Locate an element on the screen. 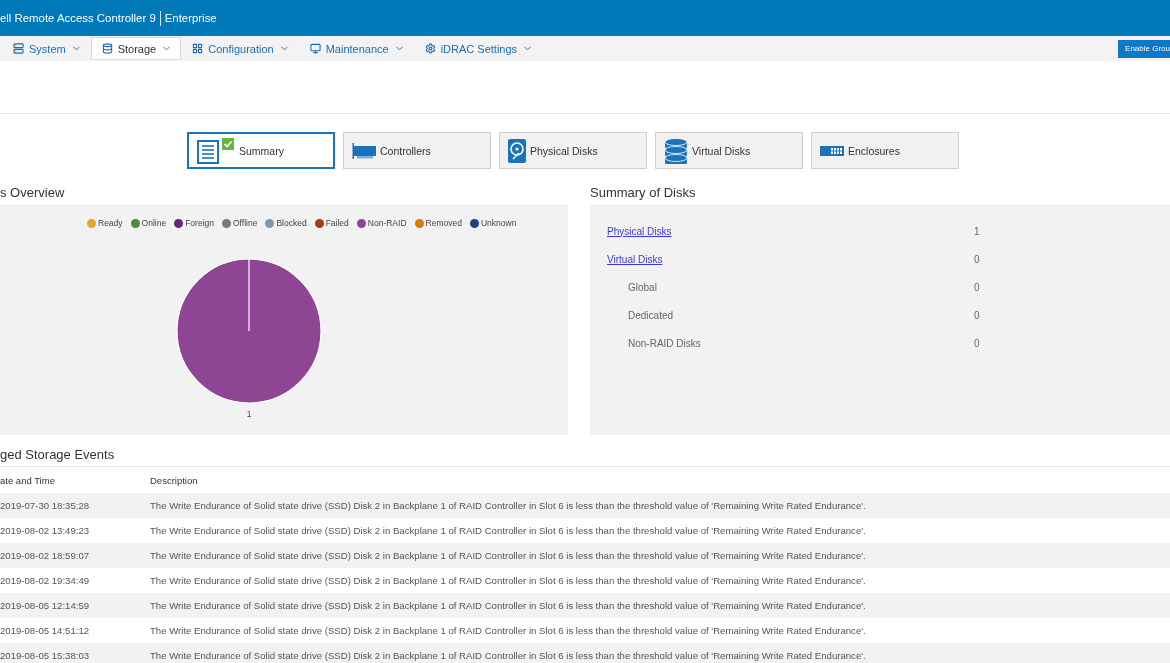  checklist-icon is located at coordinates (216, 150).